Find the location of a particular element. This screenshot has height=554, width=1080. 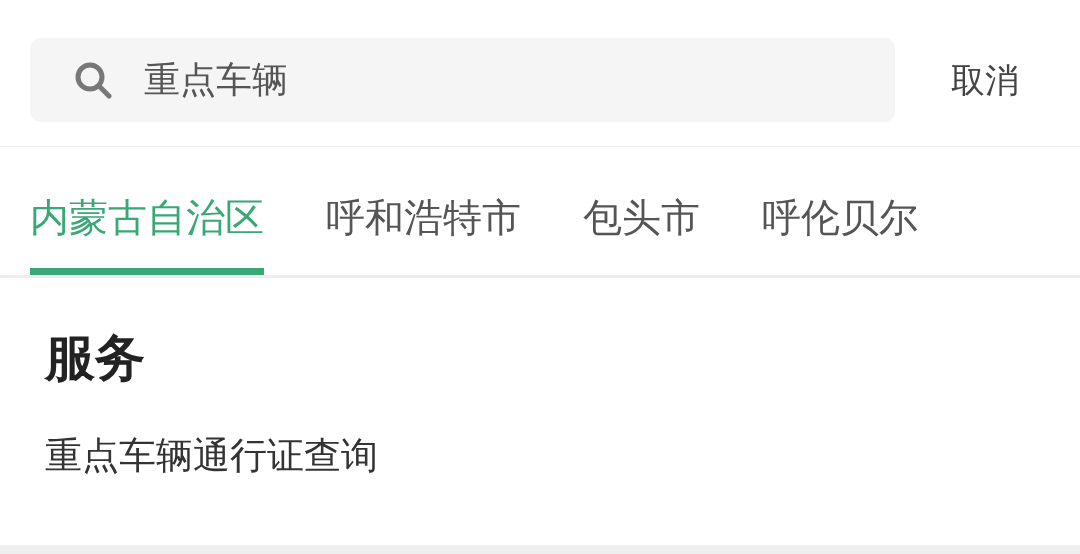

region-tab: 呼和浩特市 is located at coordinates (423, 211).